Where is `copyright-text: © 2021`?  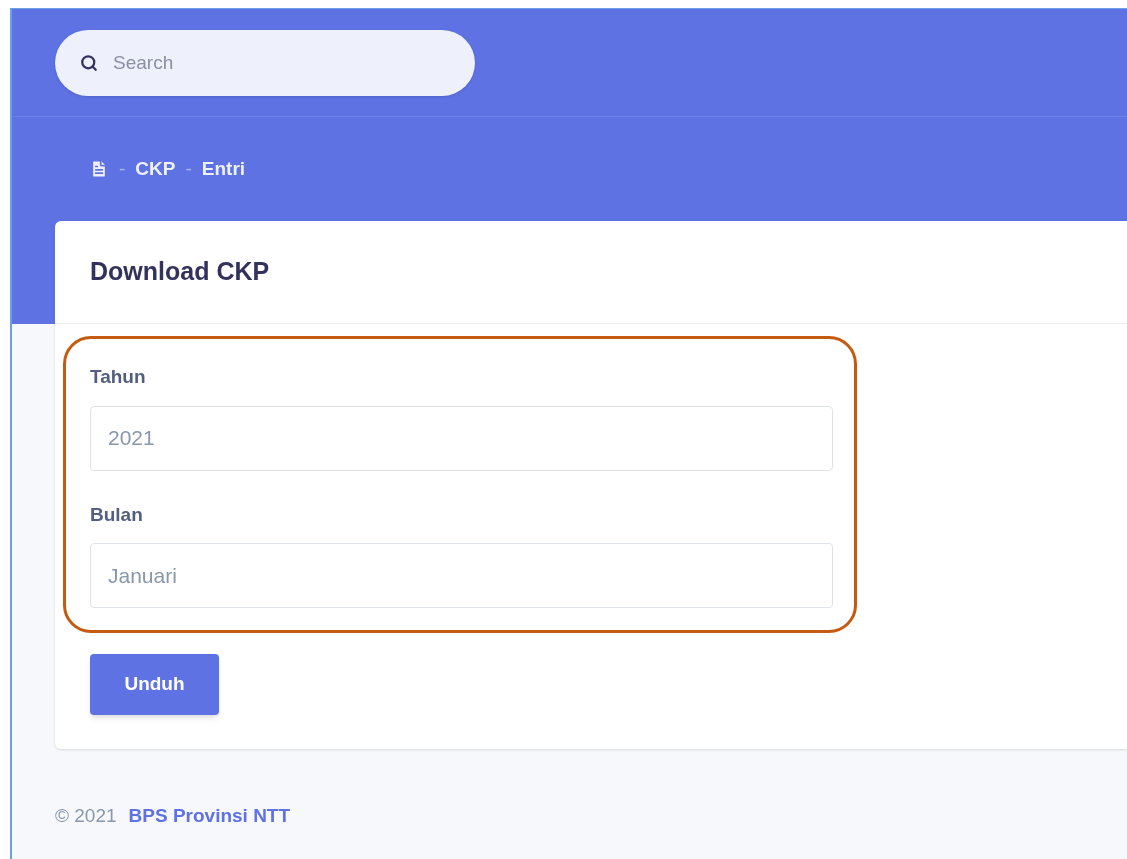 copyright-text: © 2021 is located at coordinates (86, 816).